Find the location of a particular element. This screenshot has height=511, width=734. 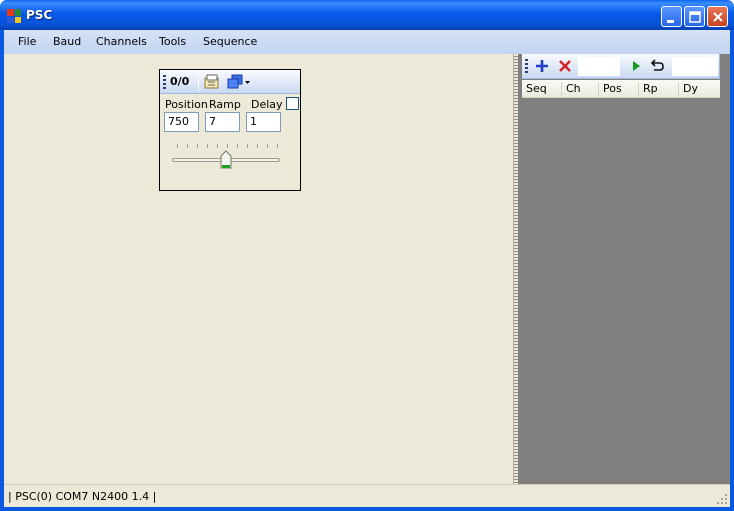

ramp-field: 7 is located at coordinates (222, 122).